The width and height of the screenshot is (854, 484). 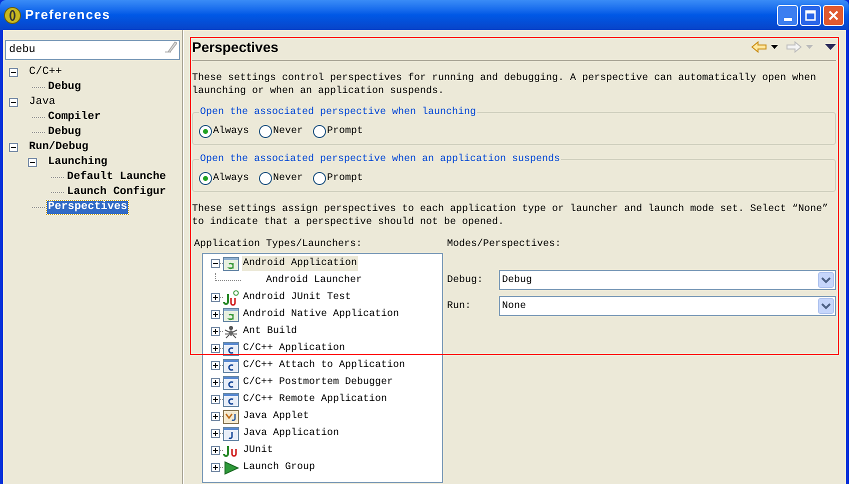 I want to click on tree-item: Launch Group, so click(x=279, y=467).